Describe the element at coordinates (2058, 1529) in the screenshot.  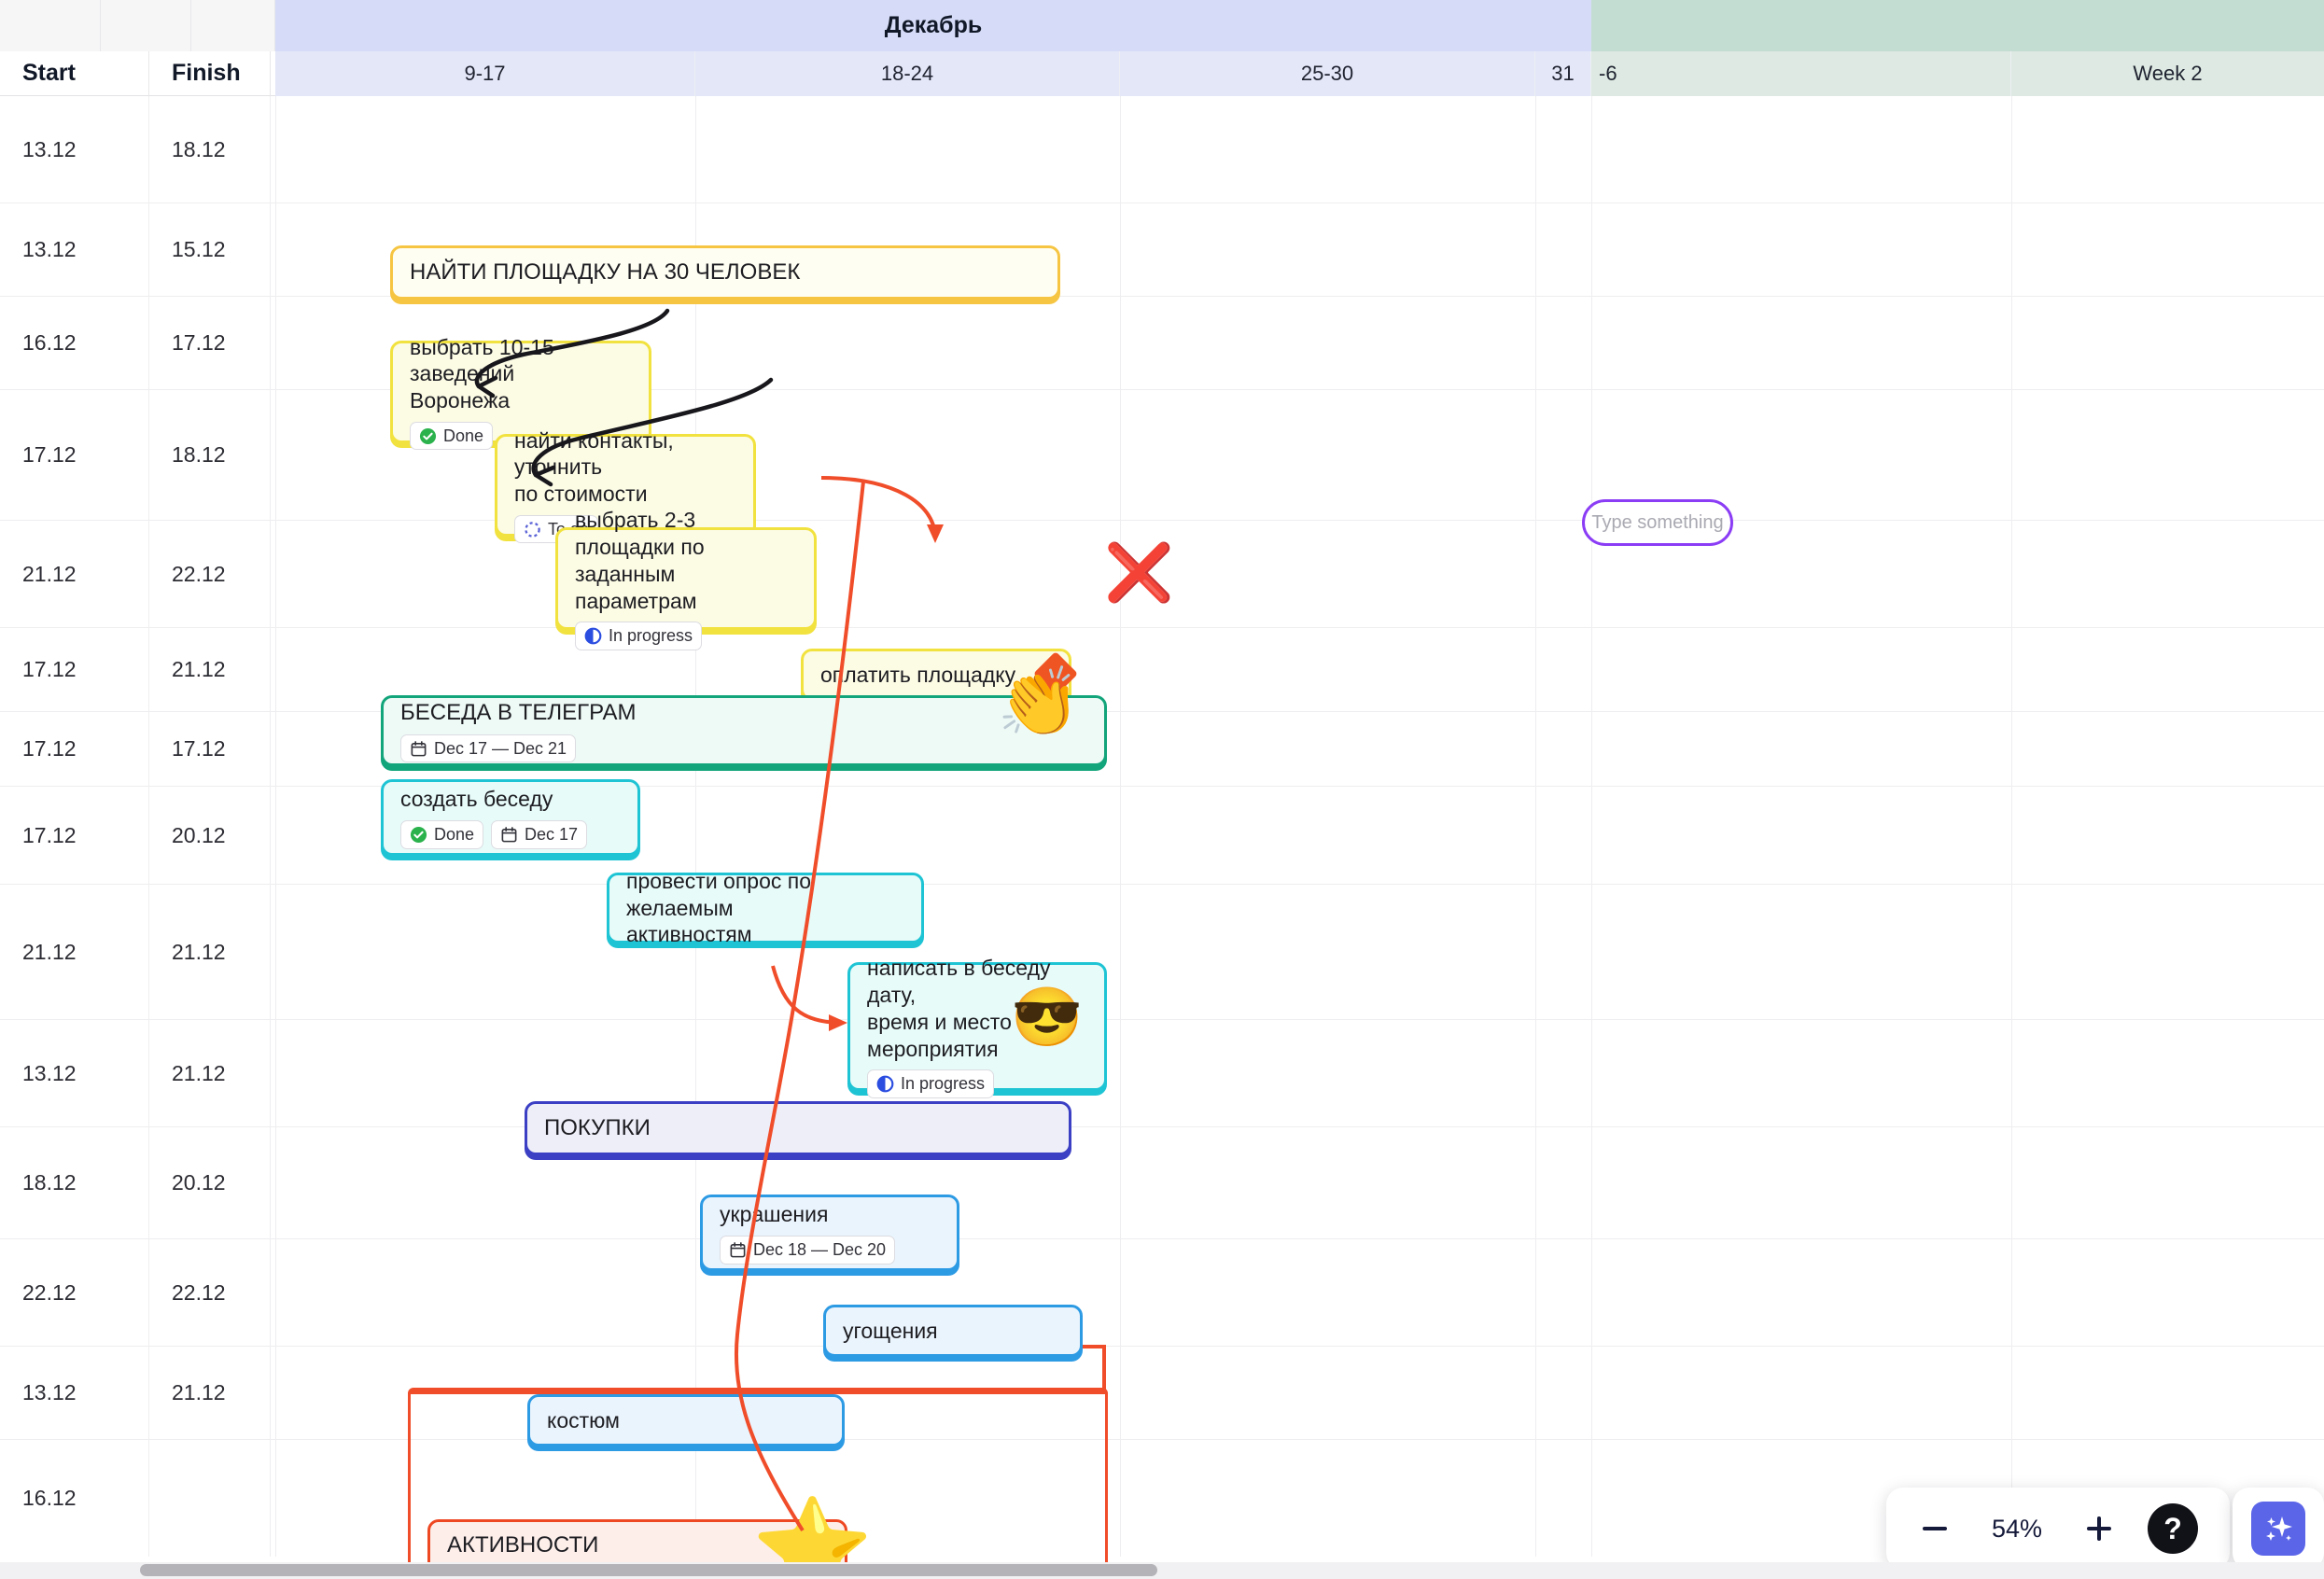
I see `zoom-toolbar: 54% ?` at that location.